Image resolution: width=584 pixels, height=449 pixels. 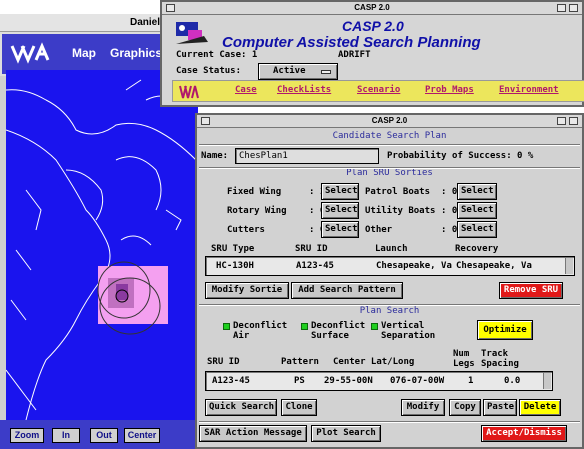 I want to click on sortie-scrollbar, so click(x=569, y=266).